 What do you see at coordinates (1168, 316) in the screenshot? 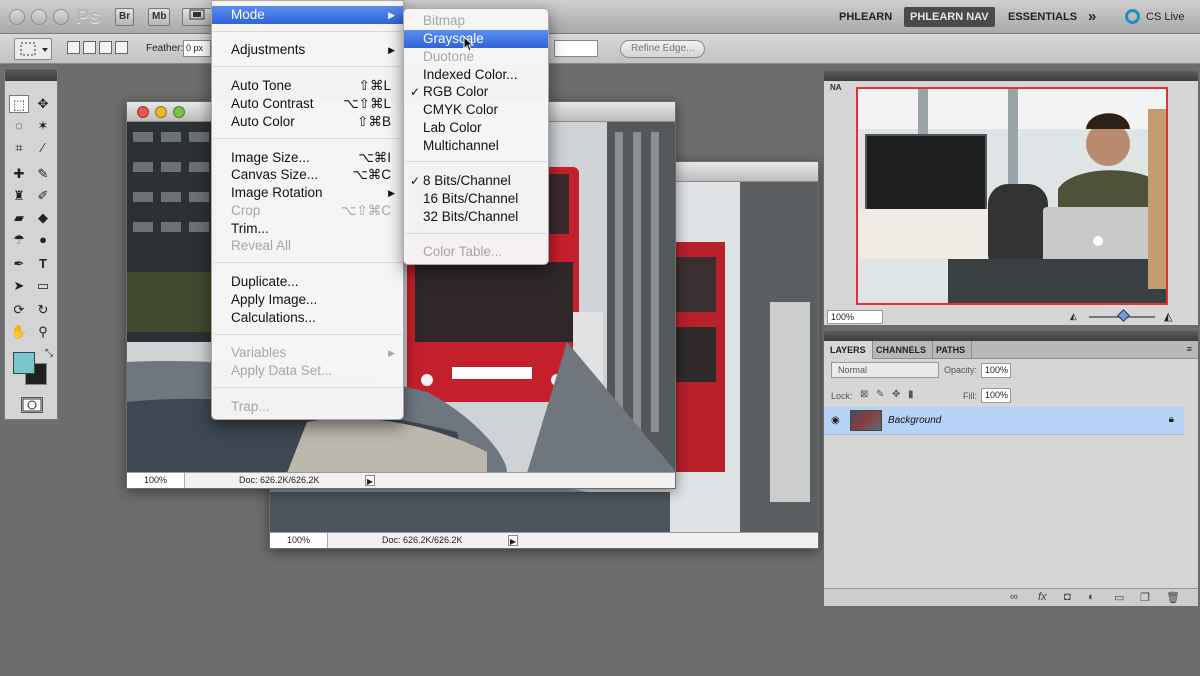
I see `zoom-in-icon: ◭` at bounding box center [1168, 316].